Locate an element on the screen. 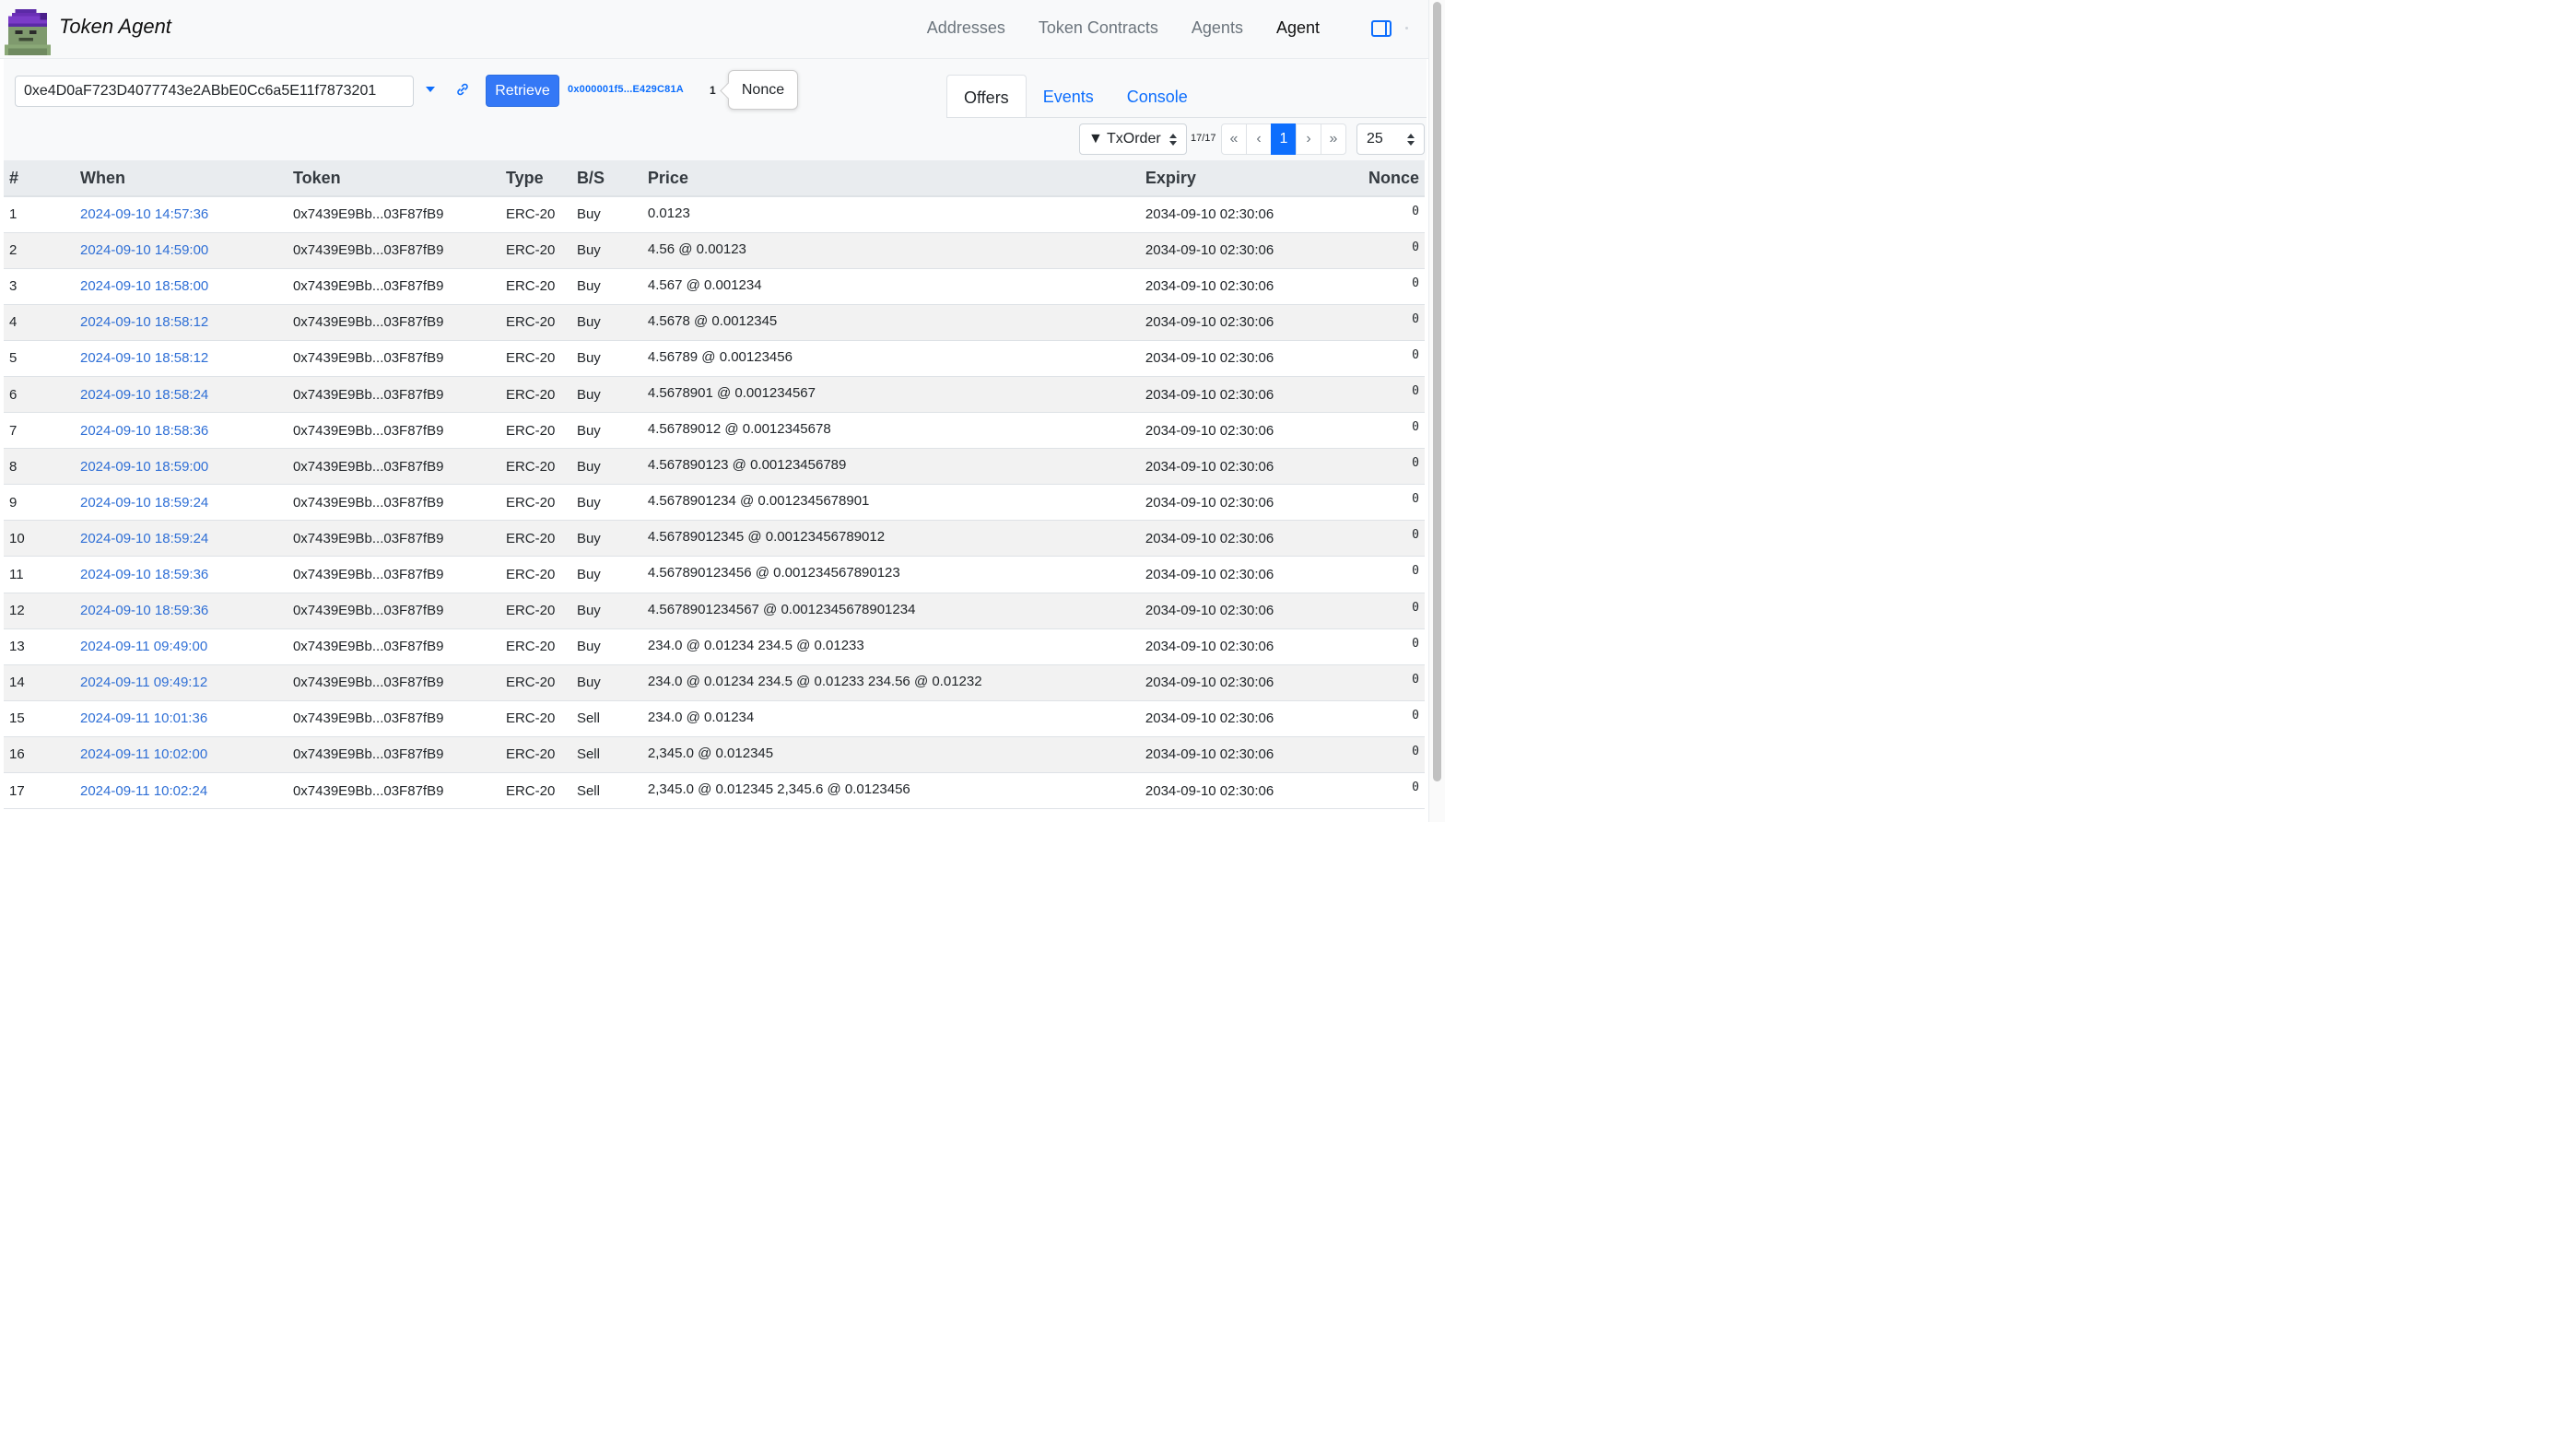 This screenshot has height=1456, width=2560. tab-events: Events is located at coordinates (1068, 96).